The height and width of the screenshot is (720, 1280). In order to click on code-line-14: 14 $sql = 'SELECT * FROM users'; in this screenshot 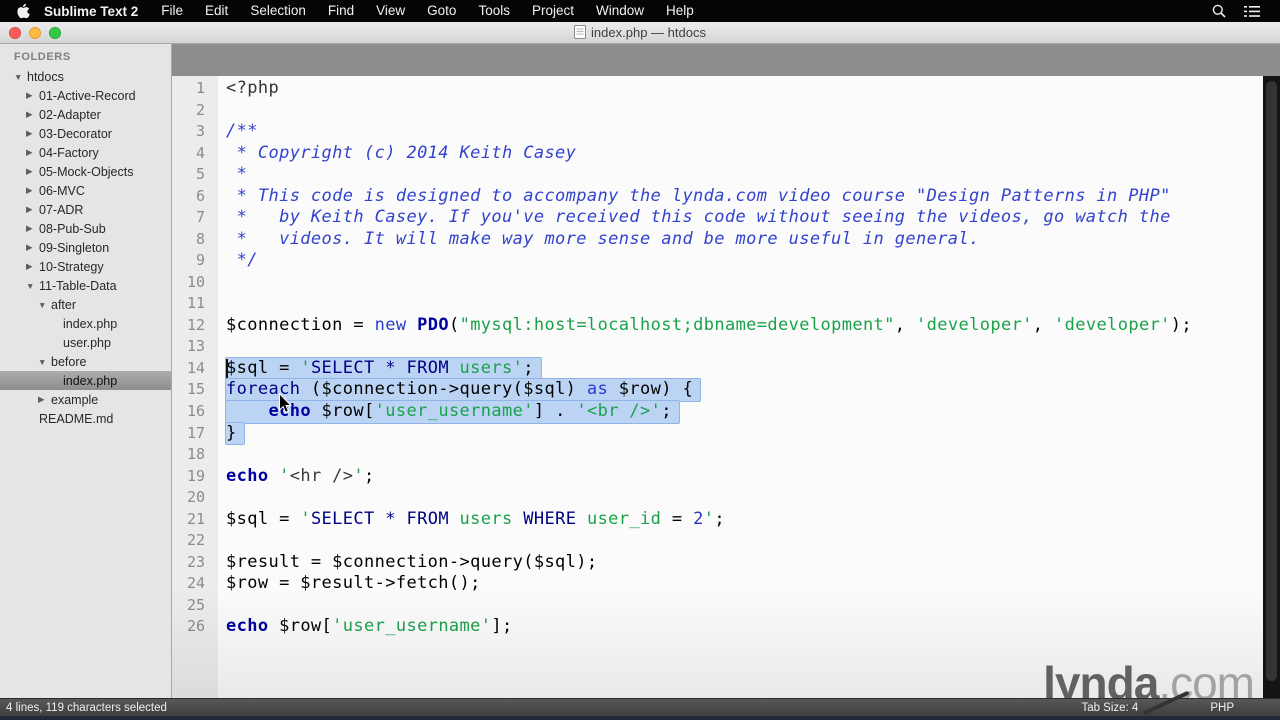, I will do `click(717, 368)`.